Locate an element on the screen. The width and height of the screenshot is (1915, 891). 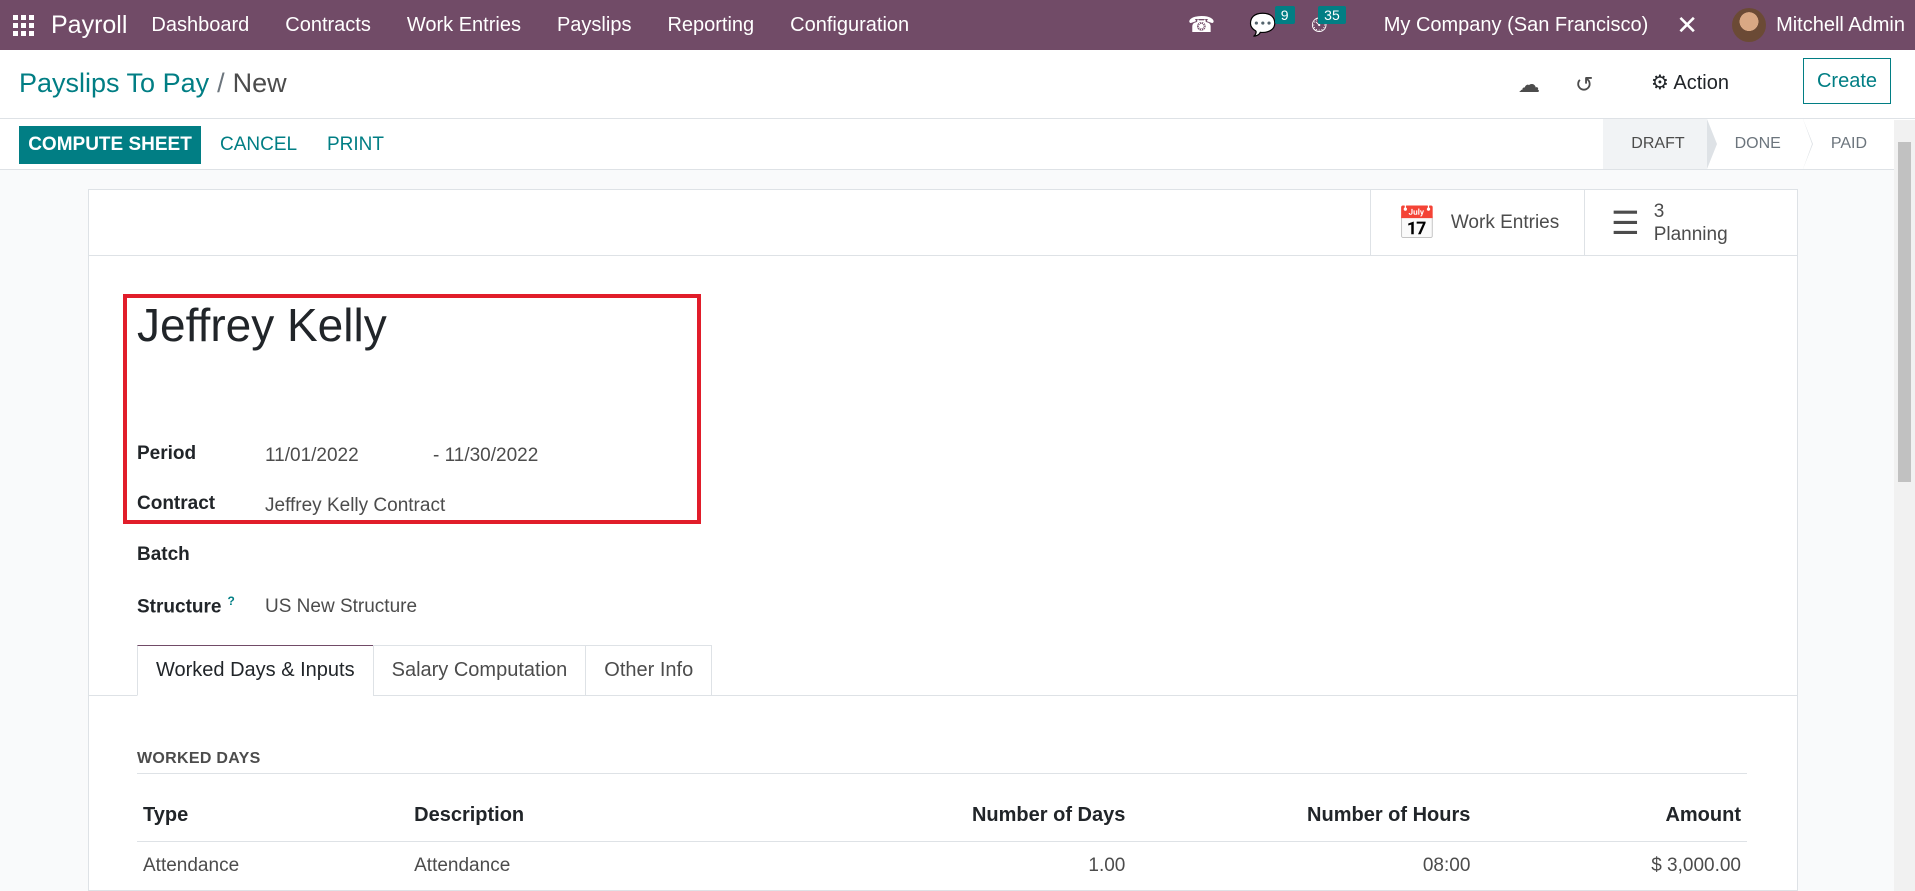
structure-label-text: Structure is located at coordinates (179, 607).